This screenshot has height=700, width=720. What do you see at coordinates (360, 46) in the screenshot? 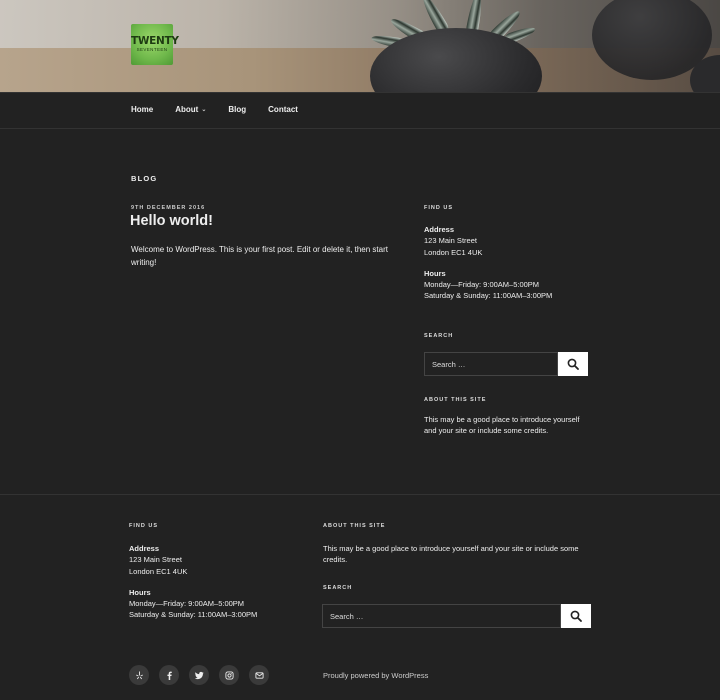
I see `header-image` at bounding box center [360, 46].